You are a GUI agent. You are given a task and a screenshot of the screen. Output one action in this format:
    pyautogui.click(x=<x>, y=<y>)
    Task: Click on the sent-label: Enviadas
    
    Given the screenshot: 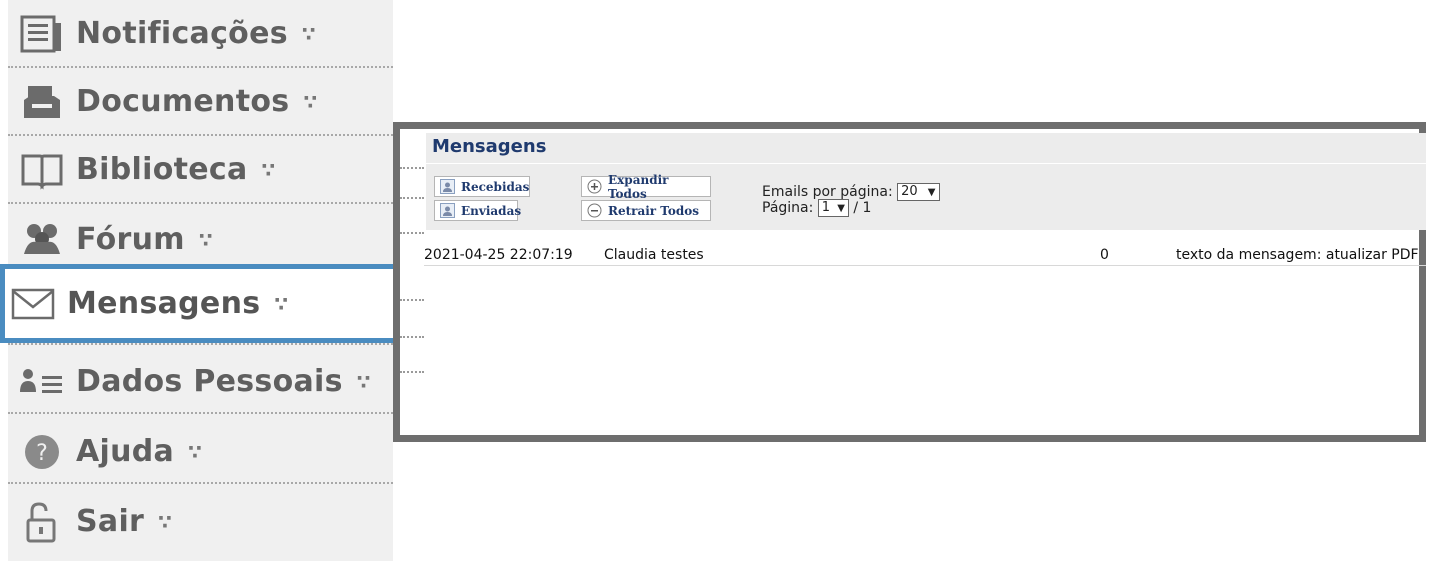 What is the action you would take?
    pyautogui.click(x=491, y=210)
    